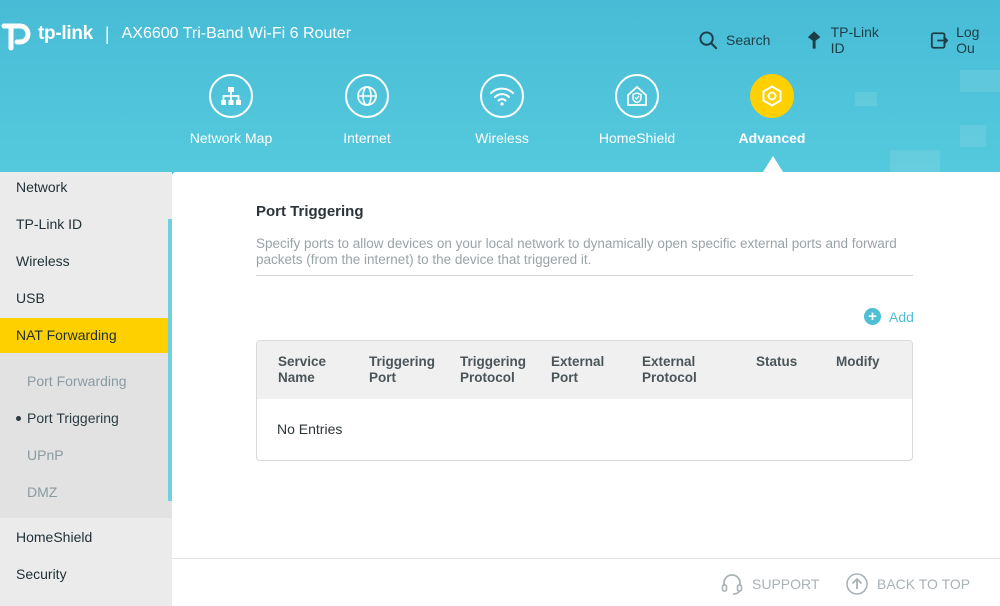 The width and height of the screenshot is (1000, 606). What do you see at coordinates (502, 138) in the screenshot?
I see `nav-label: Wireless` at bounding box center [502, 138].